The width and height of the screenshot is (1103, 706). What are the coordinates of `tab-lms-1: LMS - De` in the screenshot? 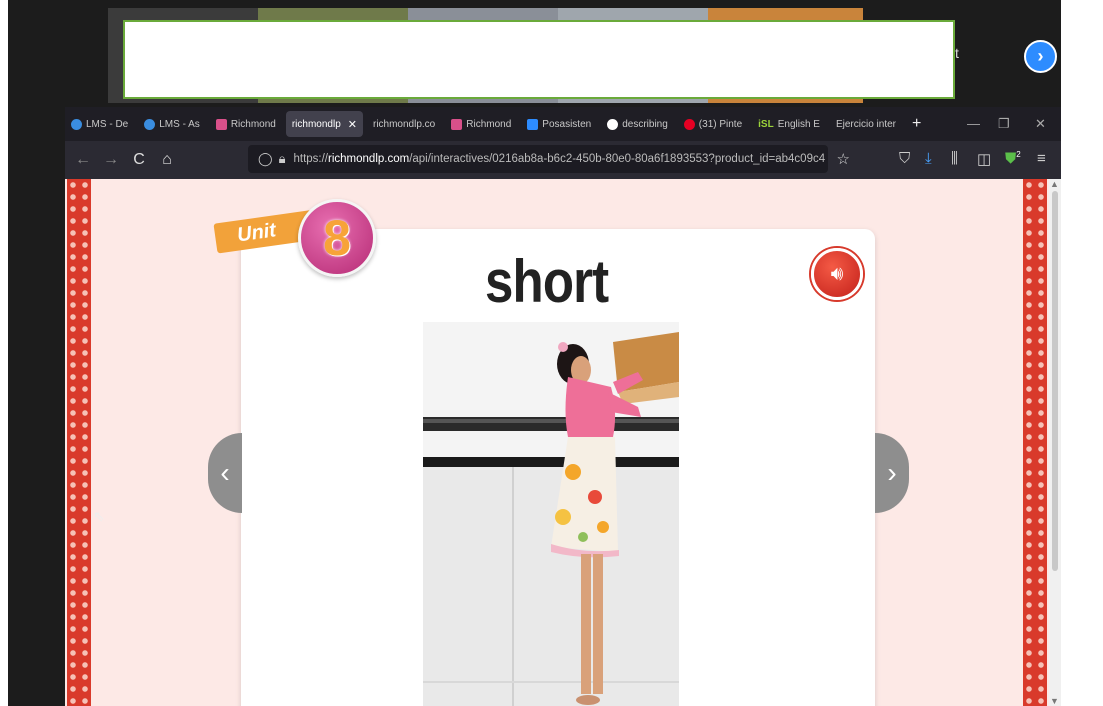 It's located at (99, 124).